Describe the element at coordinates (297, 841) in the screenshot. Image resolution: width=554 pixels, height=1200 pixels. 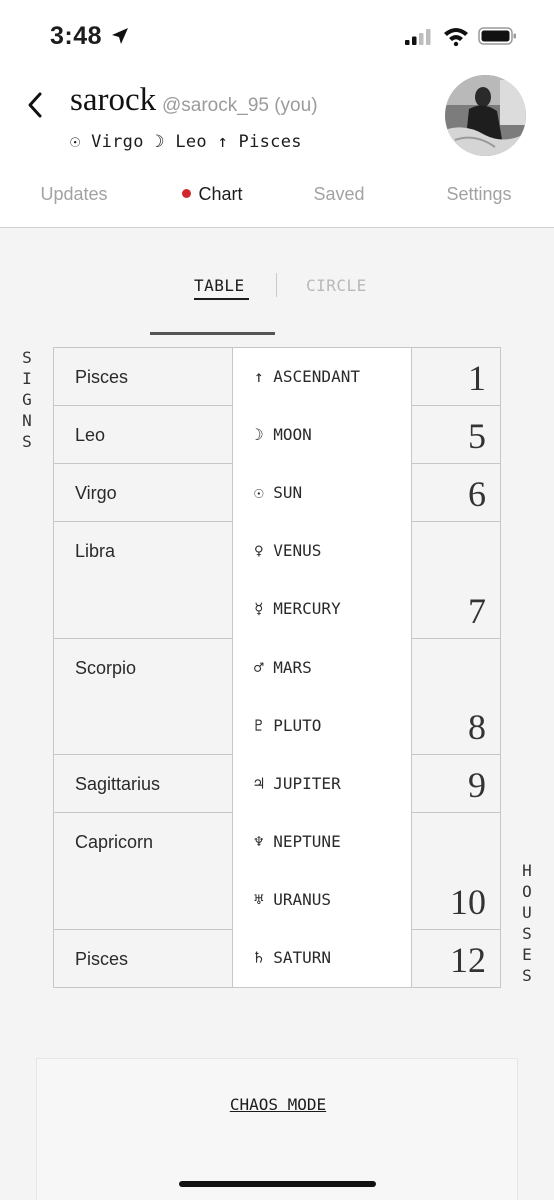
I see `planet-label: ♆ NEPTUNE` at that location.